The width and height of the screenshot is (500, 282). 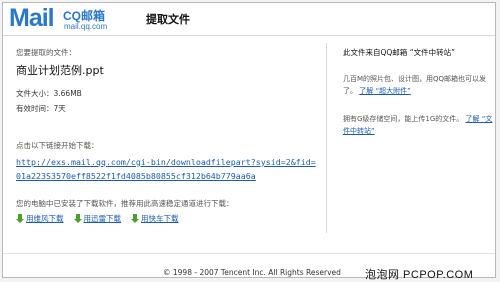 What do you see at coordinates (326, 138) in the screenshot?
I see `column-divider` at bounding box center [326, 138].